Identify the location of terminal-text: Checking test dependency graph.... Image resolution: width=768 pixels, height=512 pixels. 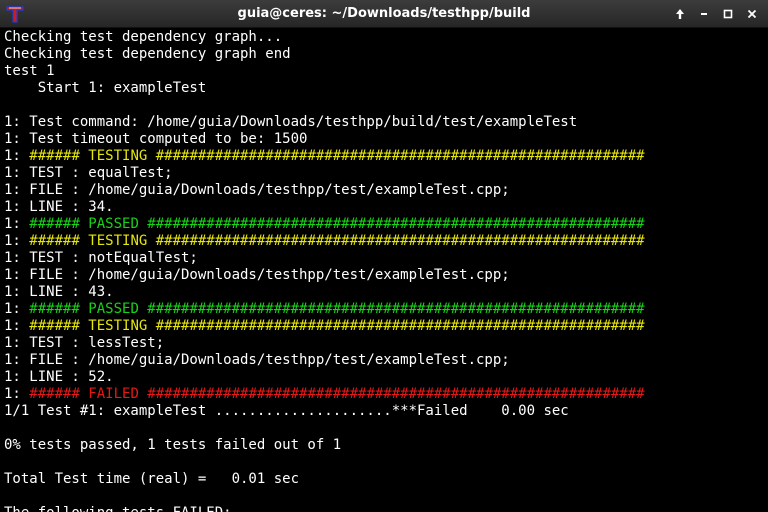
(143, 37).